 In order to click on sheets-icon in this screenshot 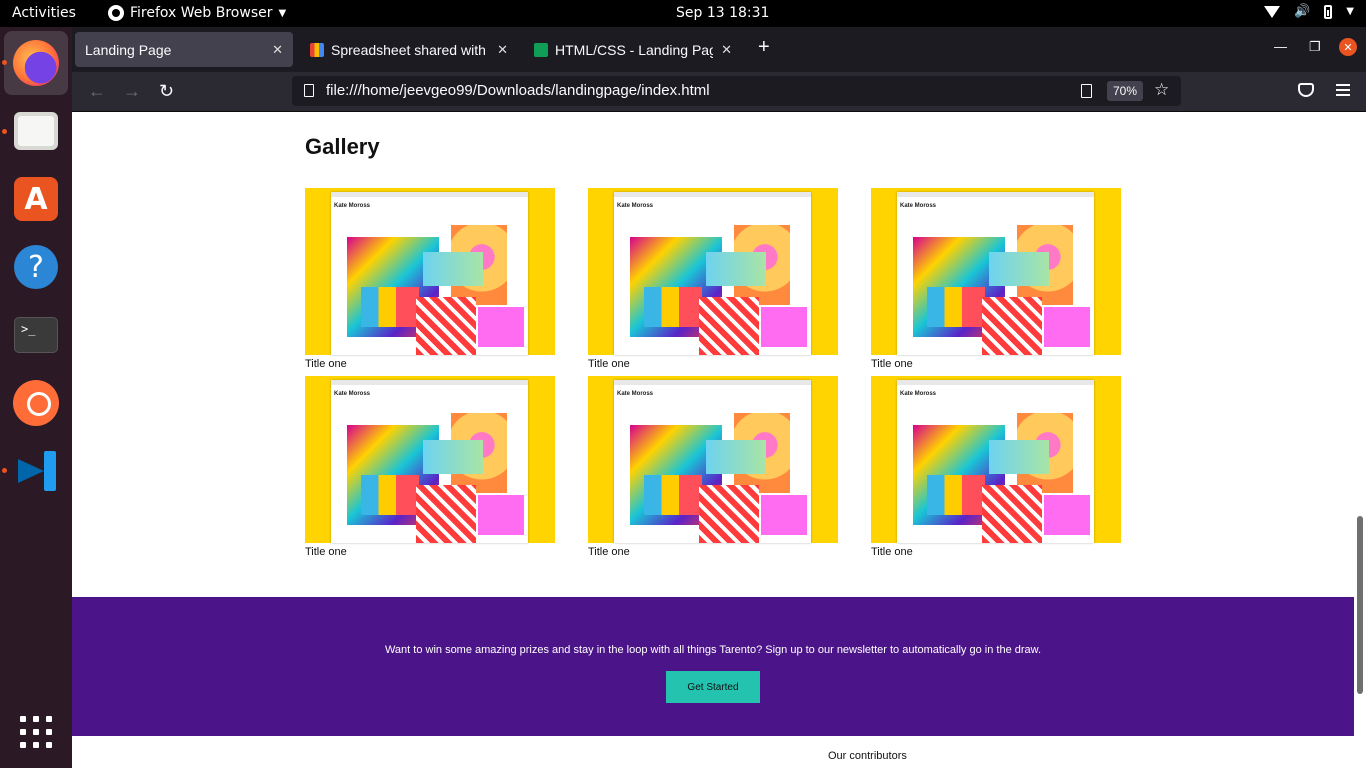, I will do `click(541, 49)`.